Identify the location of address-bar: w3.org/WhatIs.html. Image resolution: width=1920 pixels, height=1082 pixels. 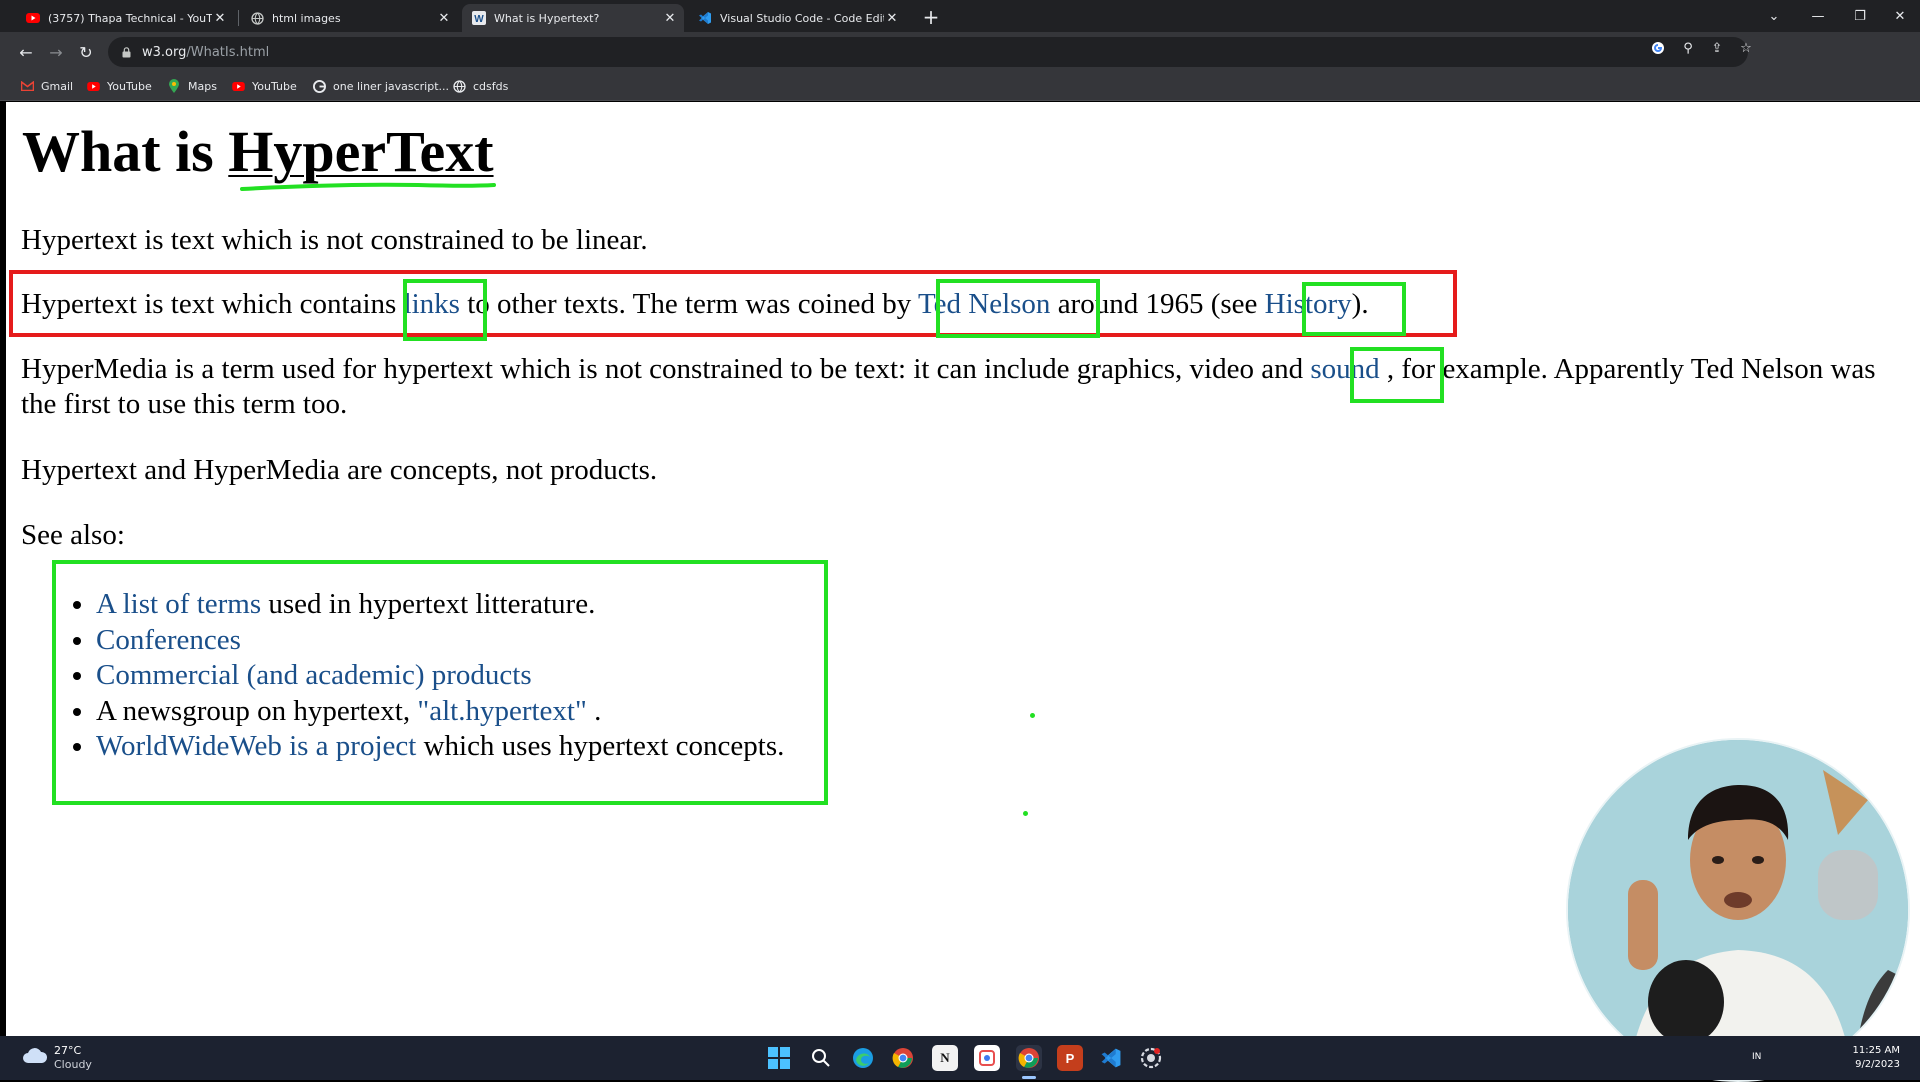
(928, 52).